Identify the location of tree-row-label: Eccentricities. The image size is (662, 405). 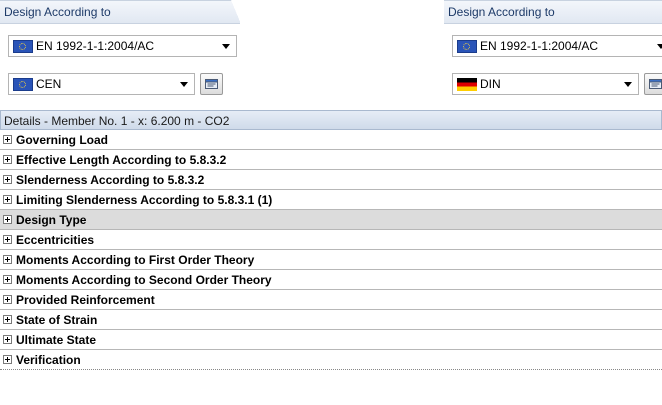
(55, 239).